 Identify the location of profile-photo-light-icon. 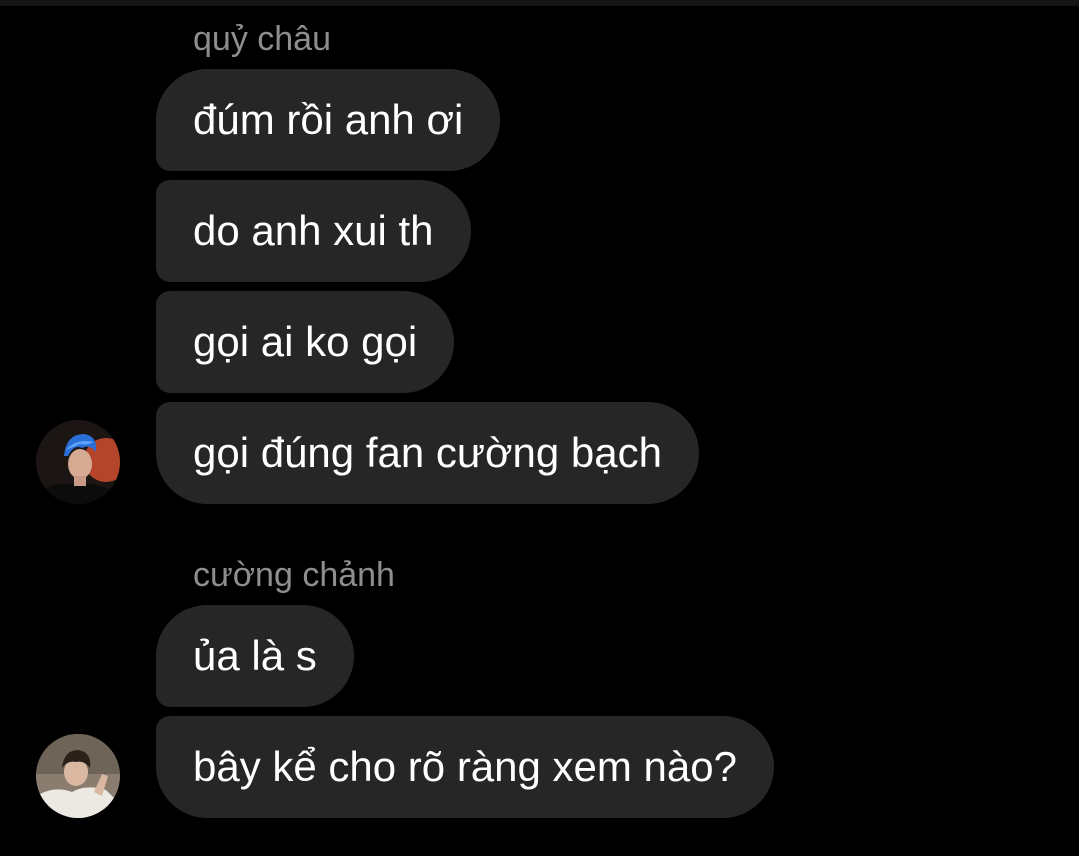
(78, 776).